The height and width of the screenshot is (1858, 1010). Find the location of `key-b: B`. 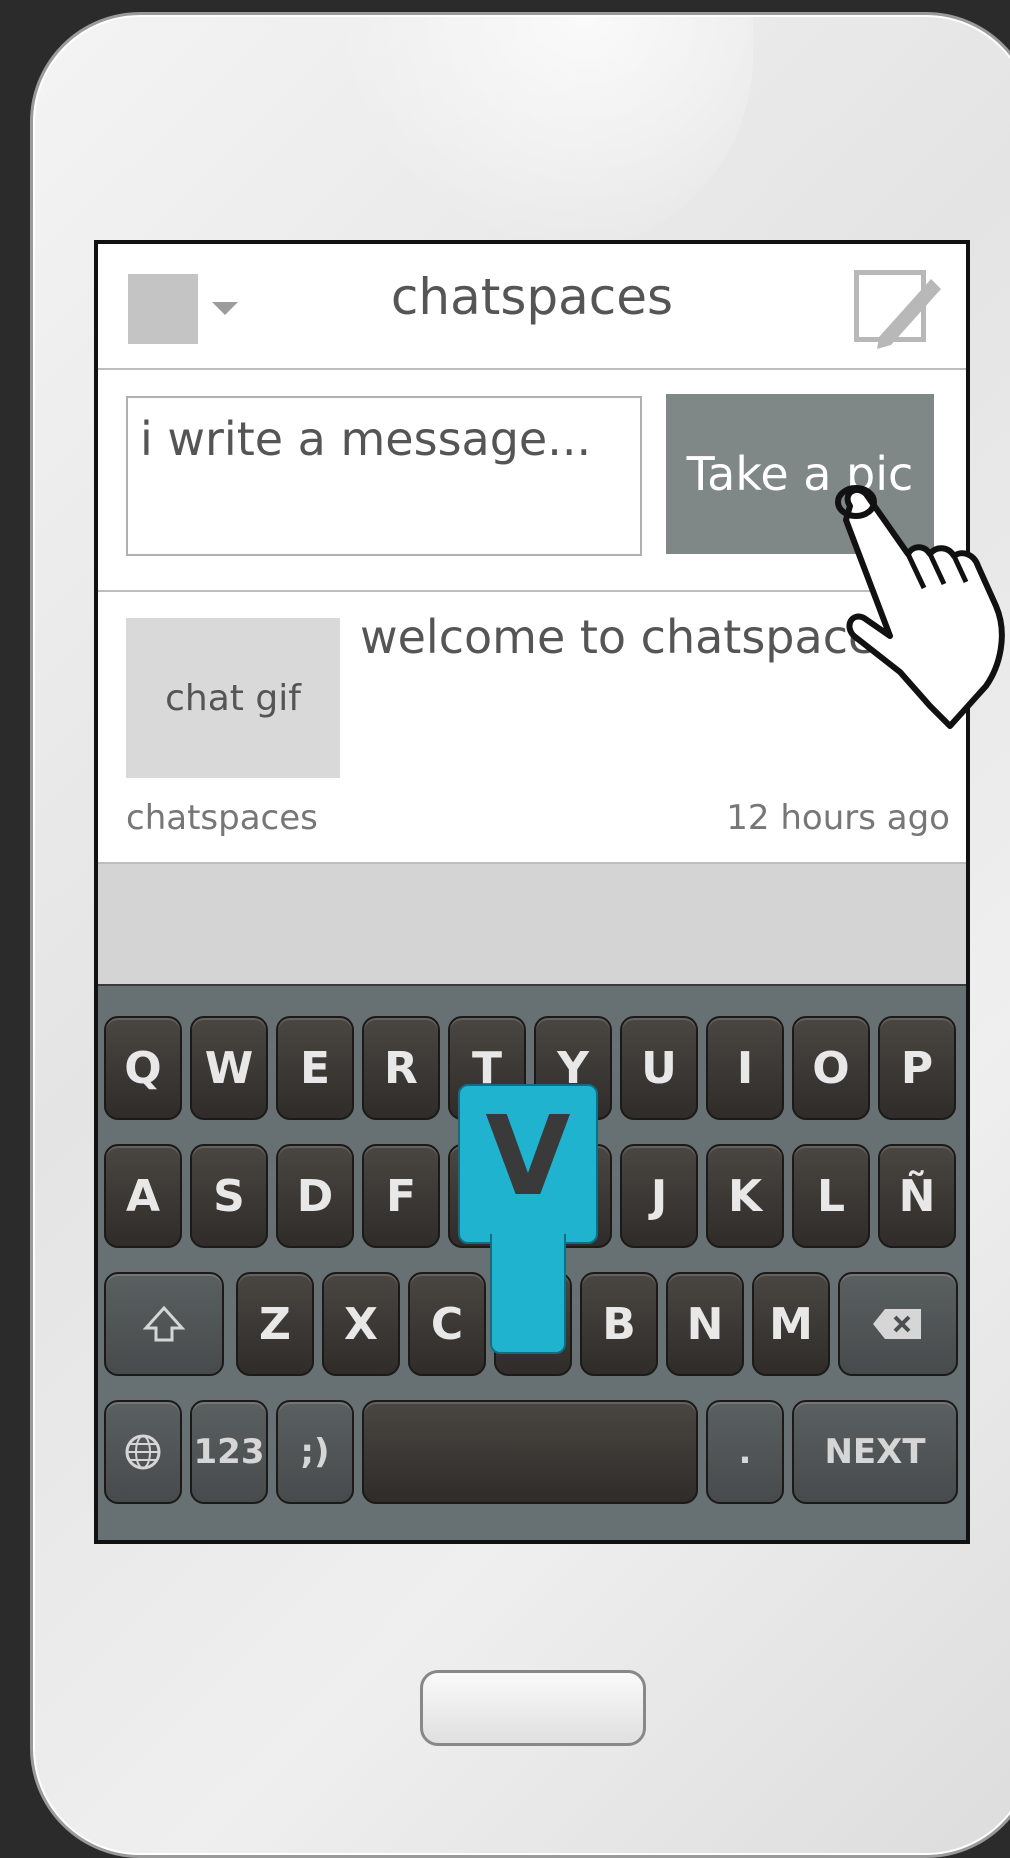

key-b: B is located at coordinates (619, 1324).